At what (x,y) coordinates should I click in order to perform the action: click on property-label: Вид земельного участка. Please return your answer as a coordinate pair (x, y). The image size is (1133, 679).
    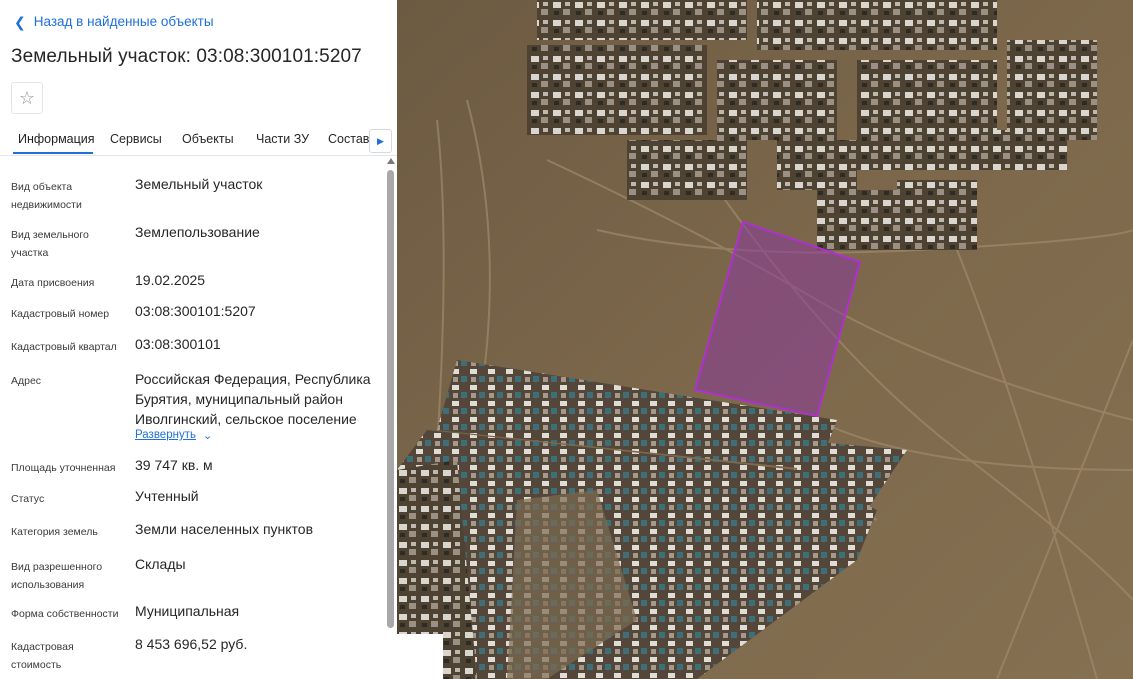
    Looking at the image, I should click on (50, 244).